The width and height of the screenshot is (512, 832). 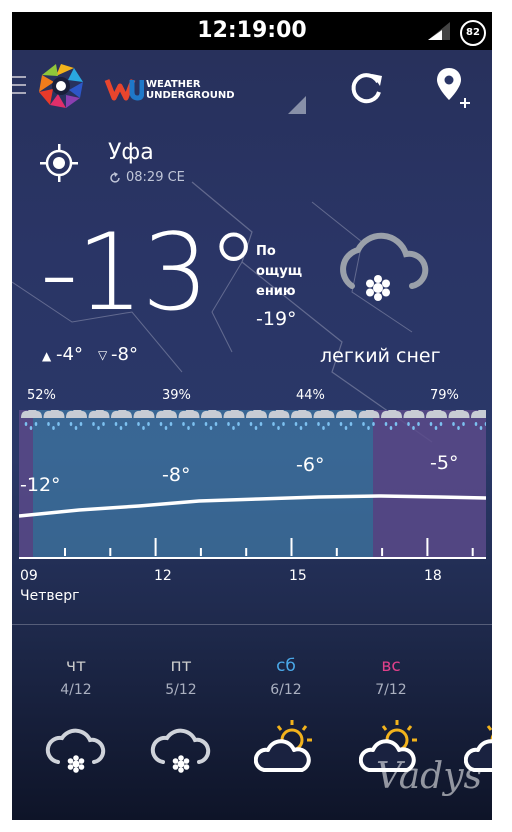 I want to click on brand-line-1: WEATHER, so click(x=173, y=84).